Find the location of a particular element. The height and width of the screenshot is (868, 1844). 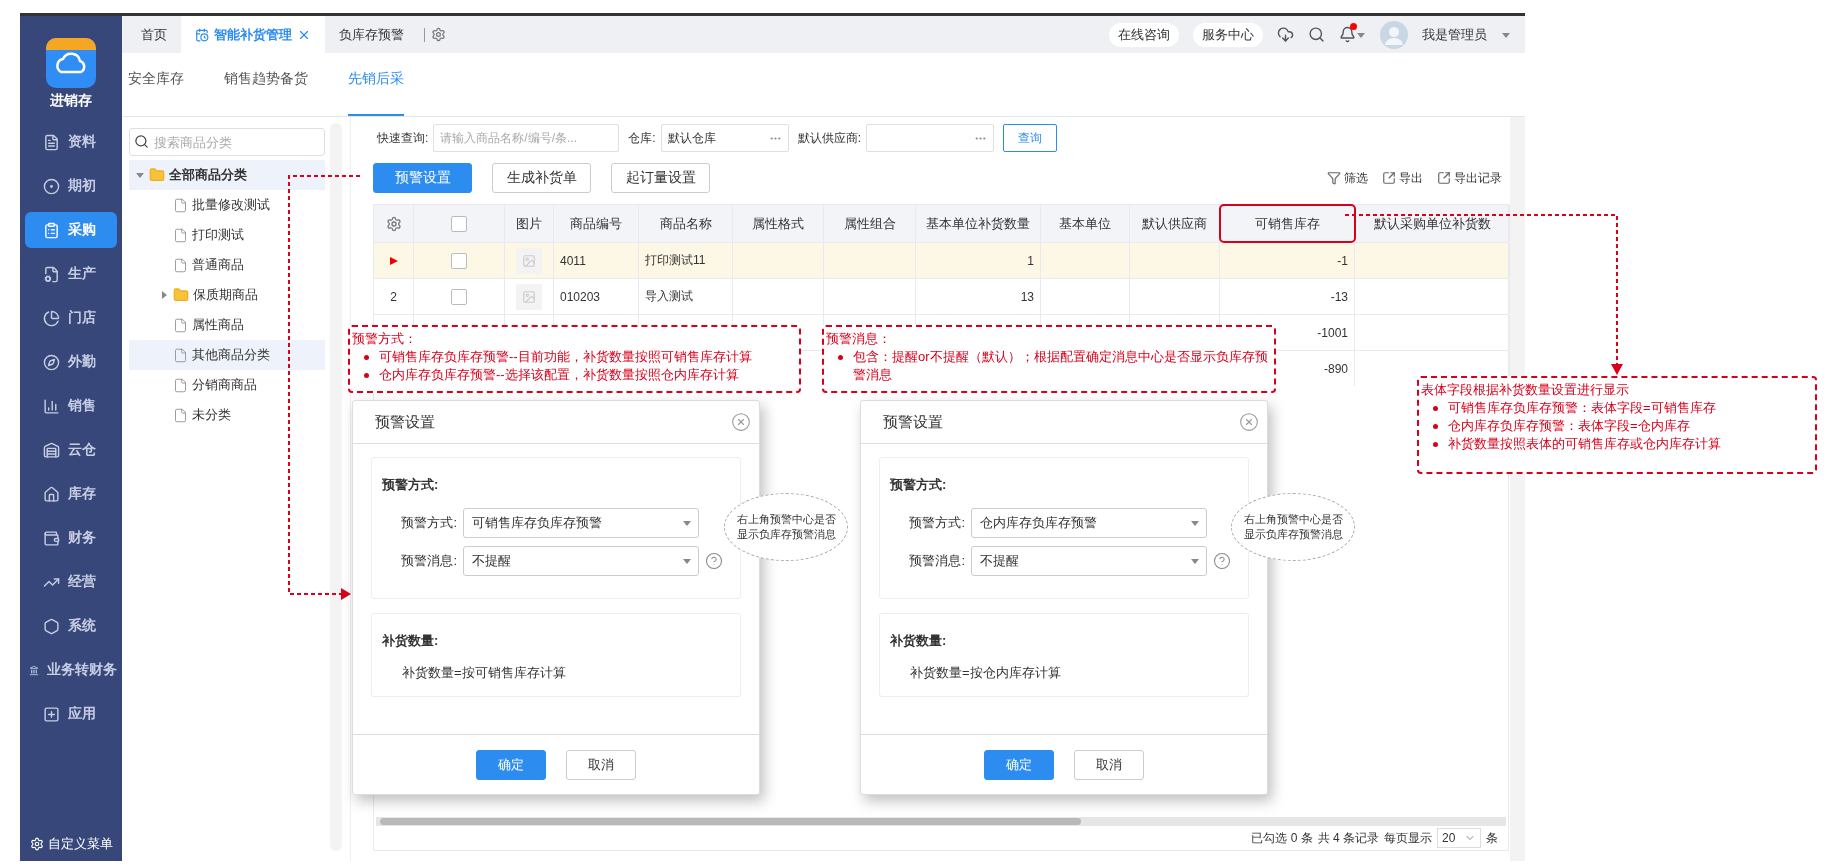

table-cell: 010203 is located at coordinates (580, 296).